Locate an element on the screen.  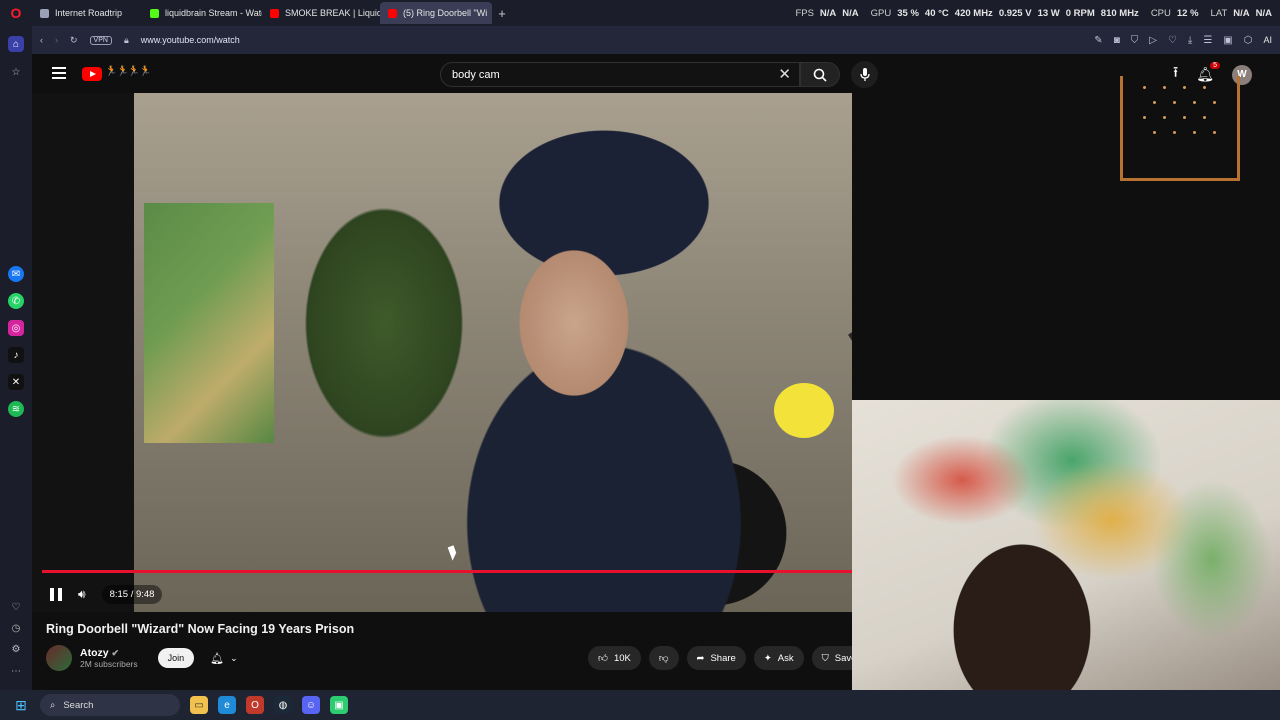
wall-map-decoration is located at coordinates (209, 323).